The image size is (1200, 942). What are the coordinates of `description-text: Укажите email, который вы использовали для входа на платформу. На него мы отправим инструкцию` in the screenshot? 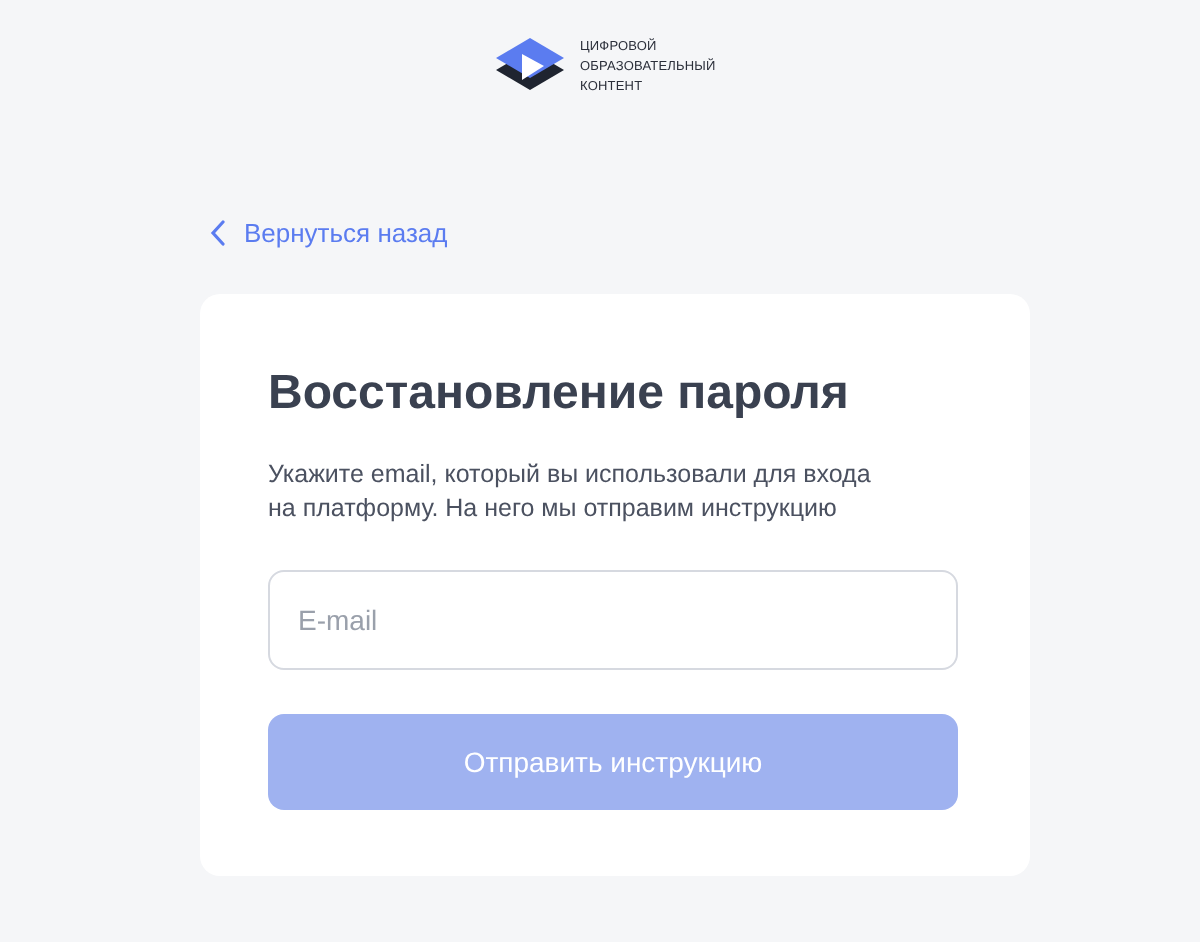 It's located at (570, 492).